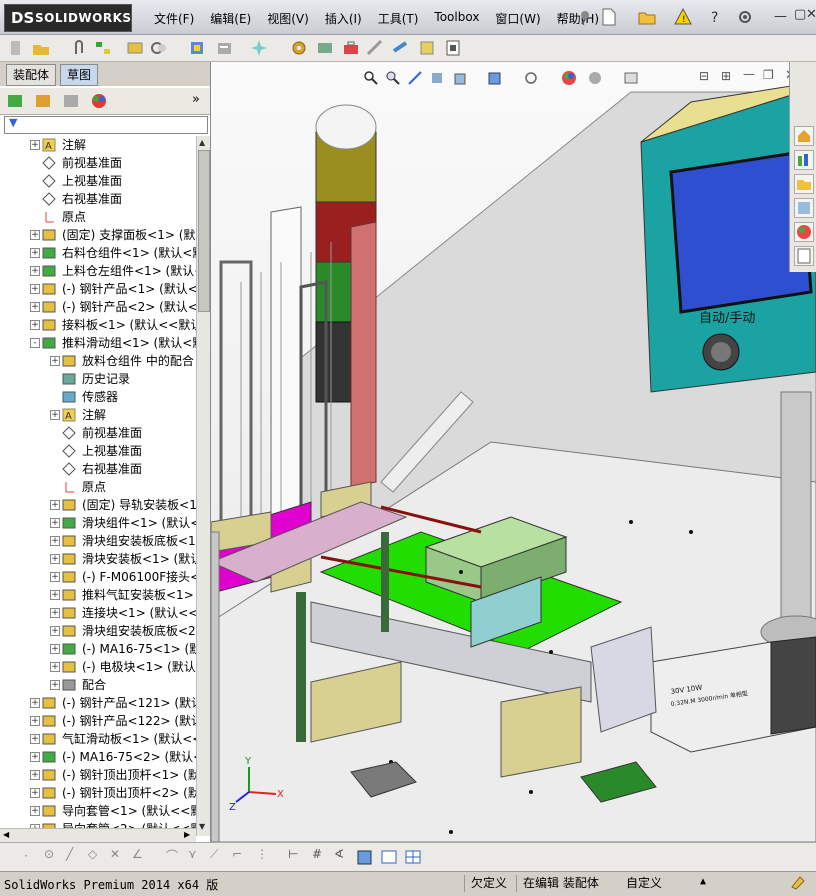  Describe the element at coordinates (202, 826) in the screenshot. I see `scroll-down-icon: ▼` at that location.